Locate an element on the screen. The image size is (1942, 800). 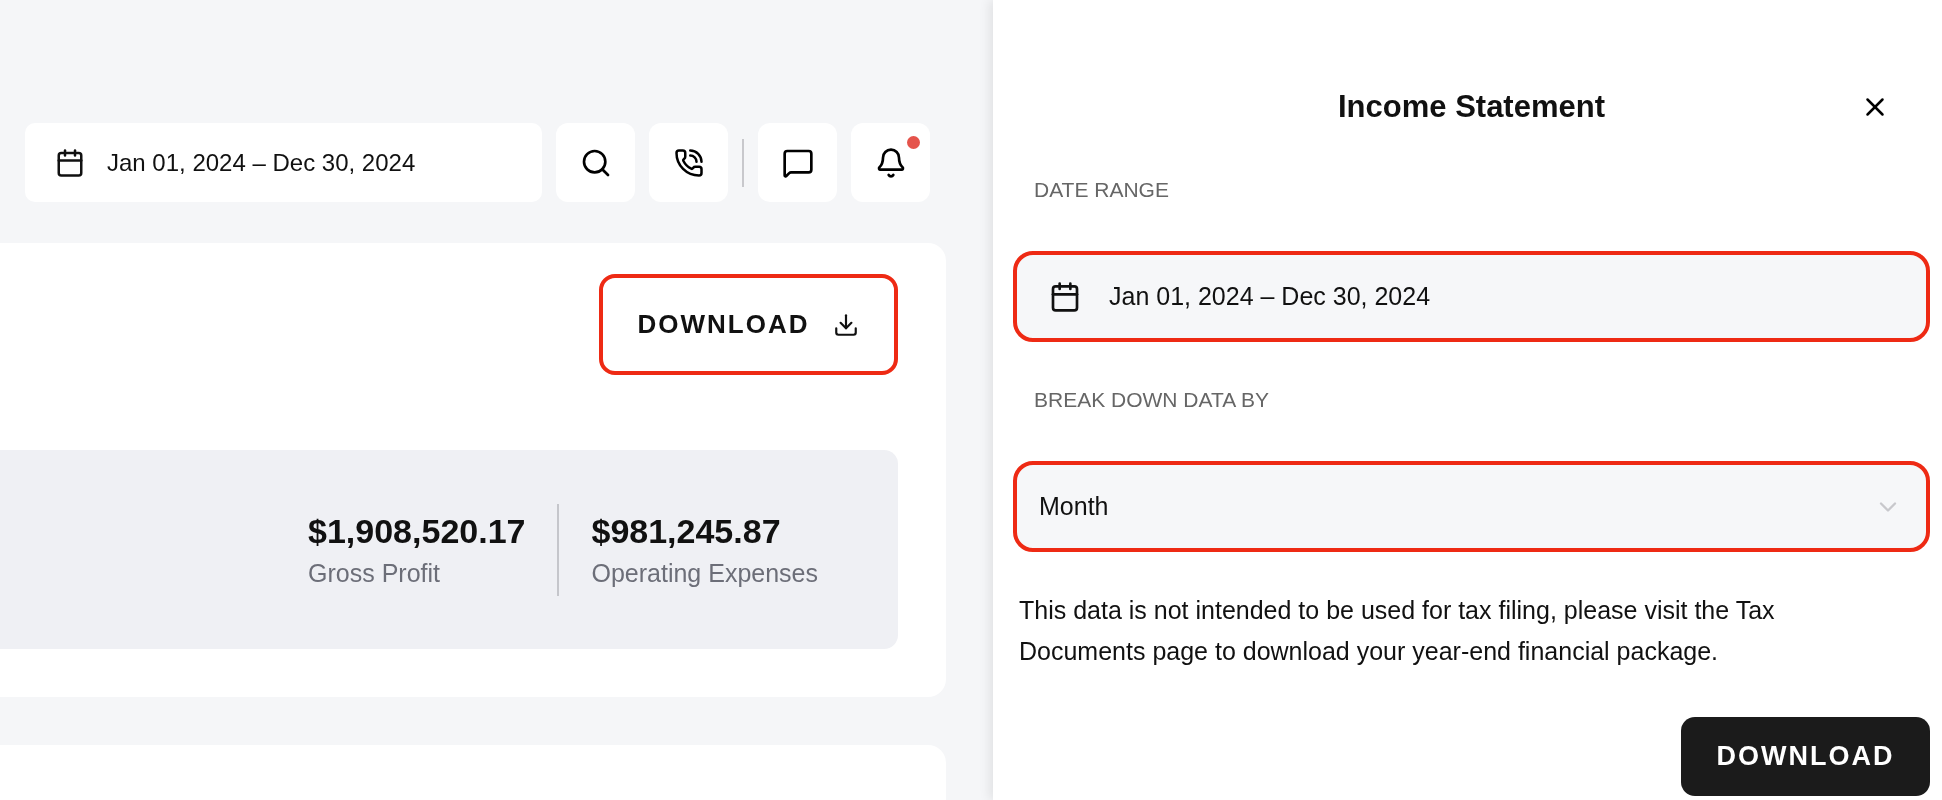
stat-label: Gross Profit is located at coordinates (374, 573).